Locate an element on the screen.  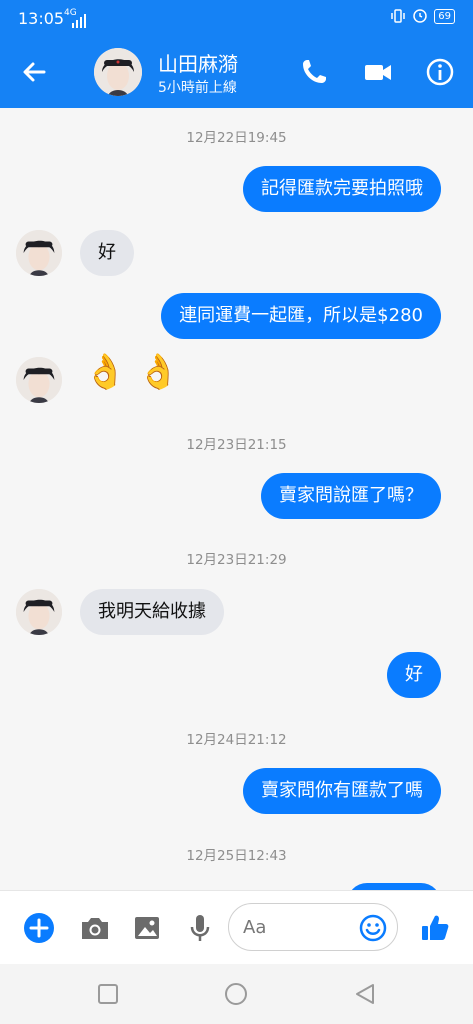
incoming-message: 好 is located at coordinates (107, 253).